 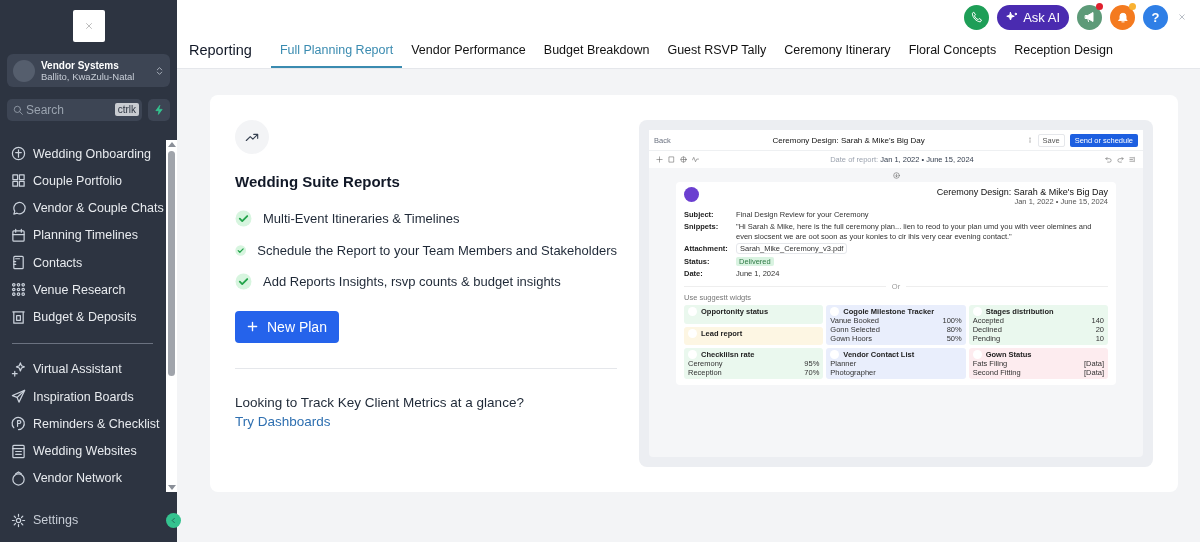 What do you see at coordinates (24, 70) in the screenshot?
I see `avatar-icon` at bounding box center [24, 70].